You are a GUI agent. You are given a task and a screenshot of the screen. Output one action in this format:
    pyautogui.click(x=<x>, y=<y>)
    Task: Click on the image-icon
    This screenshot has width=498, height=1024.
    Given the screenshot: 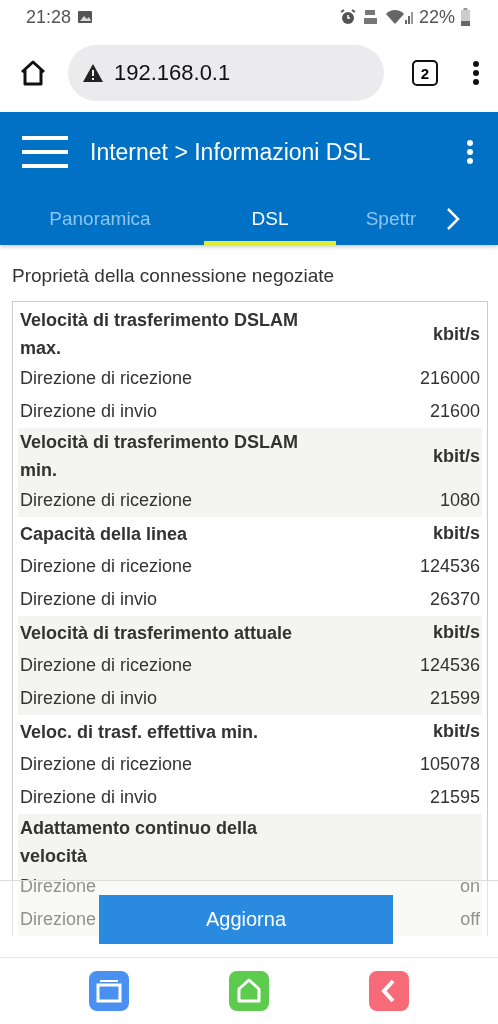 What is the action you would take?
    pyautogui.click(x=85, y=17)
    